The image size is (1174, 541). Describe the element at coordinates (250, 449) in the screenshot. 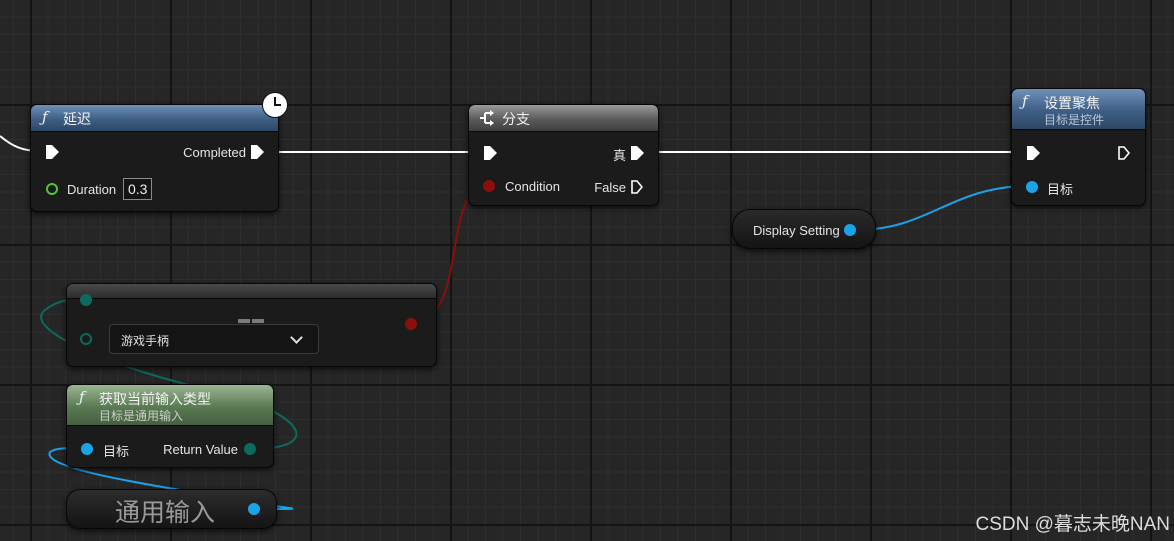

I see `return-value-pin` at that location.